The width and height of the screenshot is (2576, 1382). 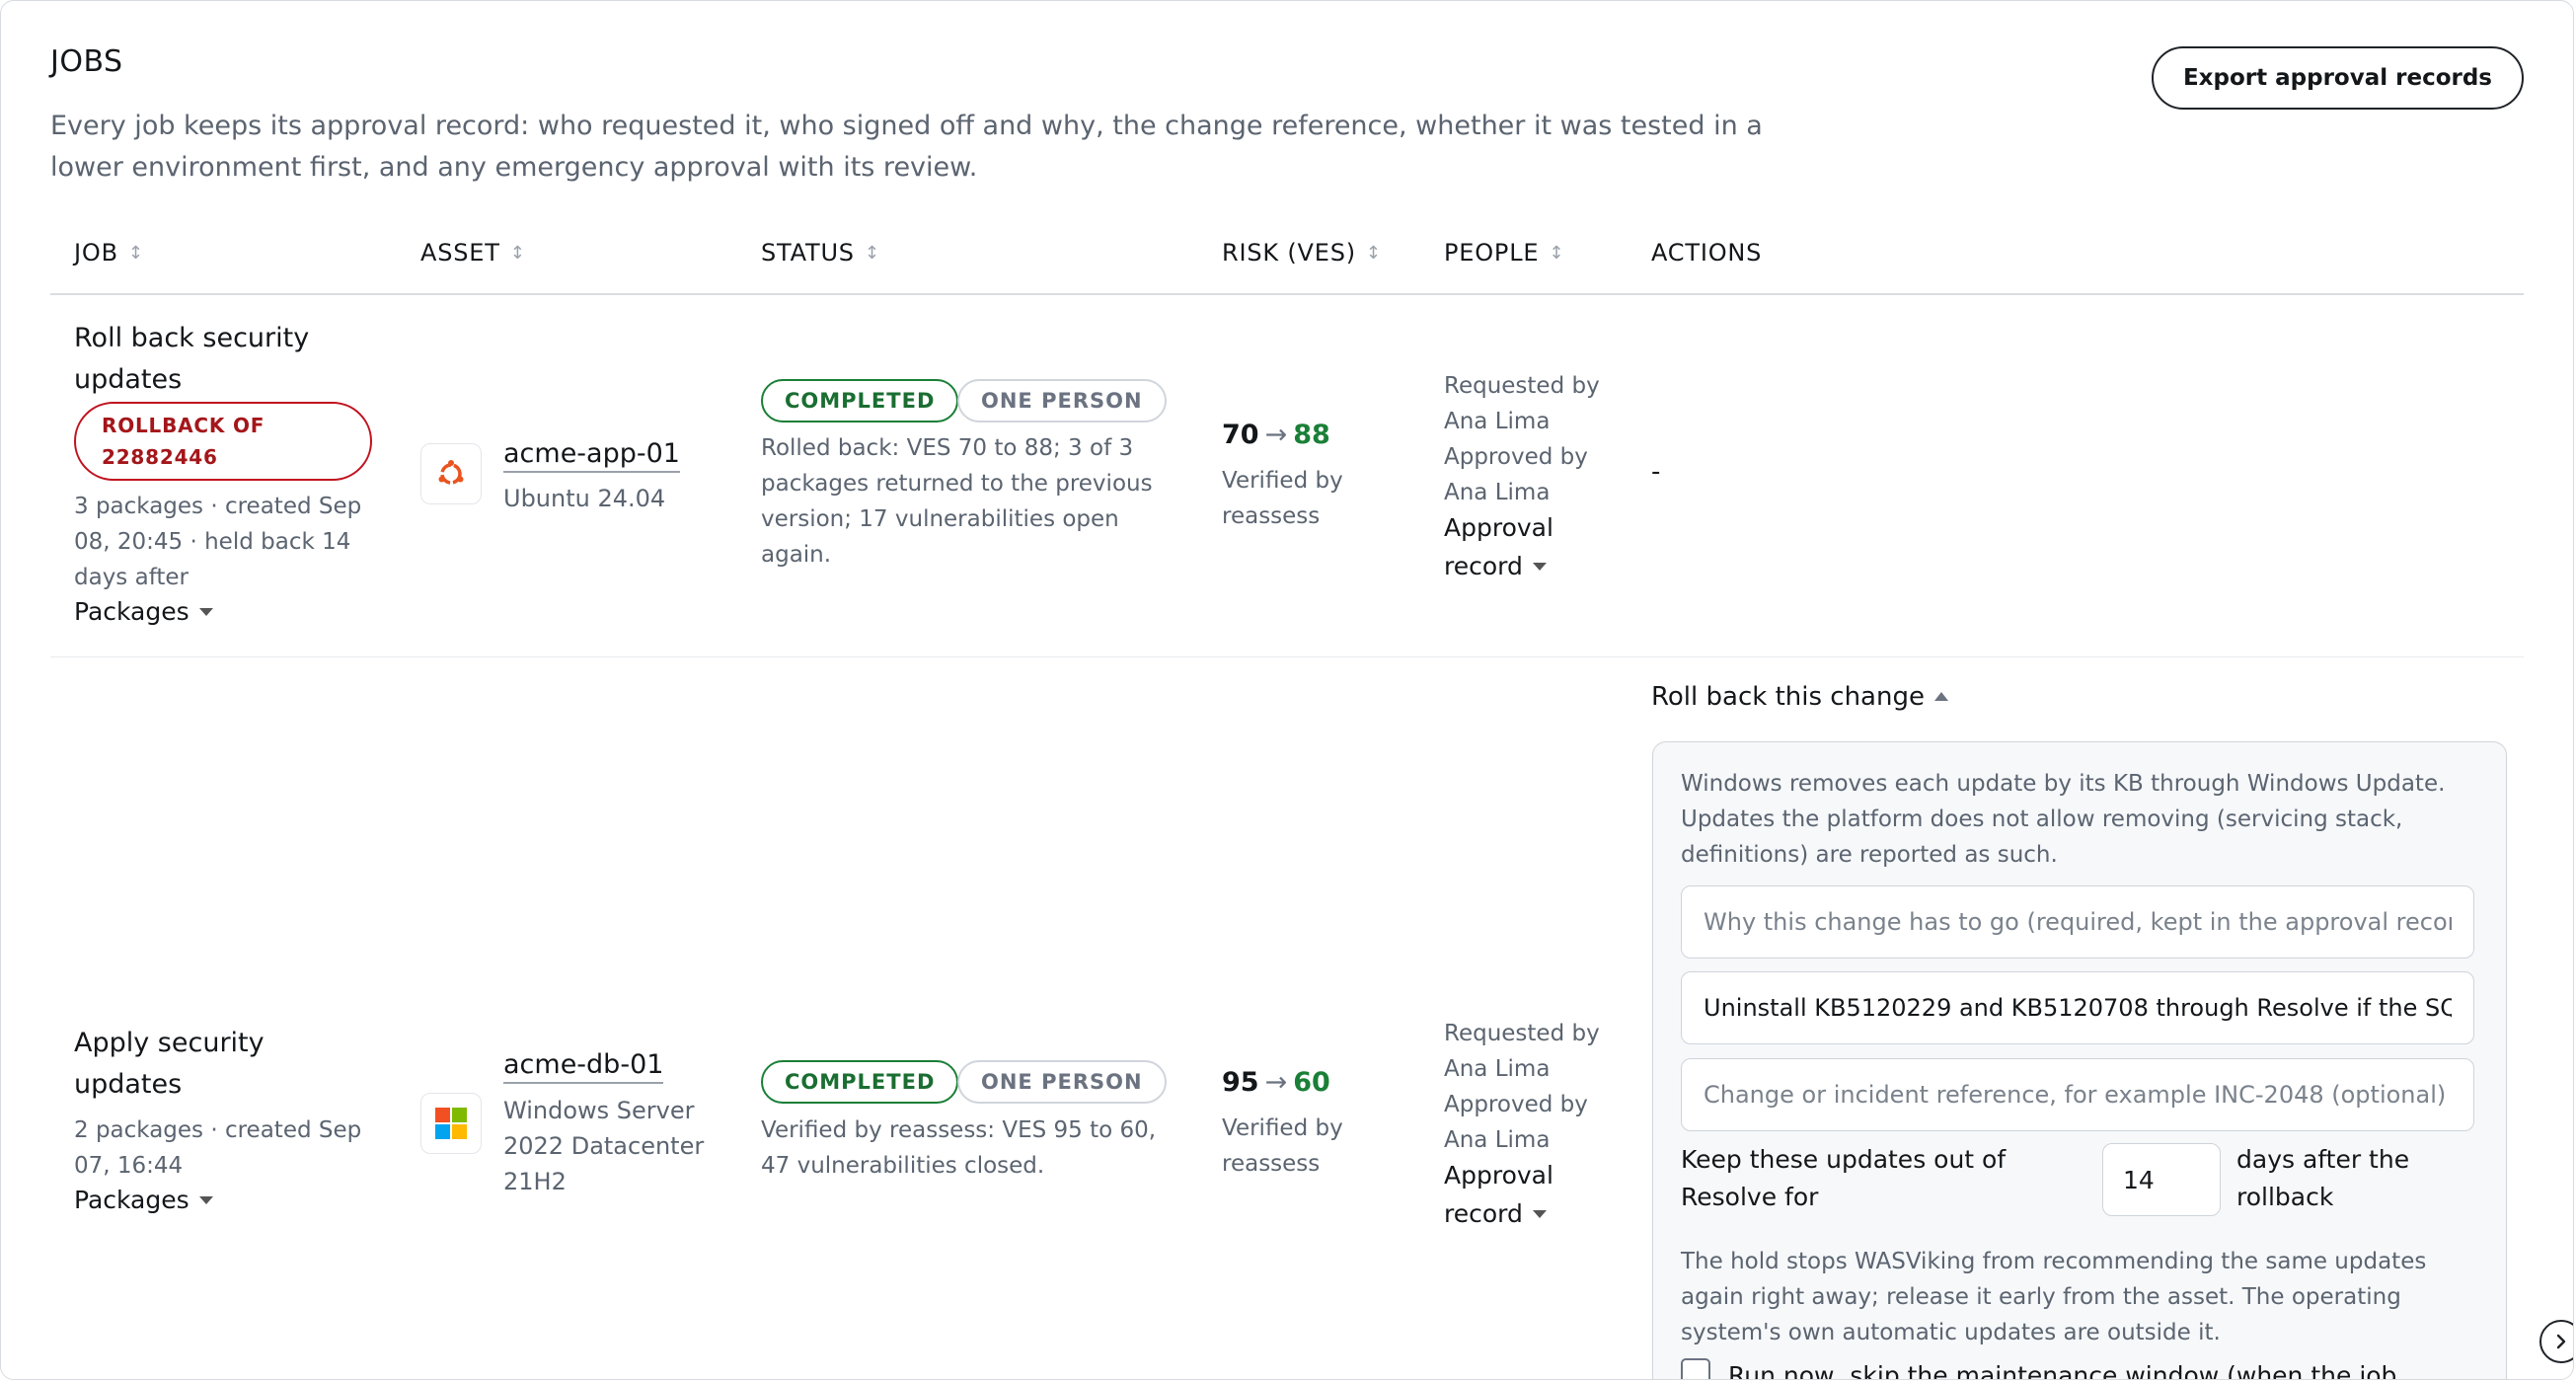 What do you see at coordinates (1707, 253) in the screenshot?
I see `column-header-actions: ACTIONS` at bounding box center [1707, 253].